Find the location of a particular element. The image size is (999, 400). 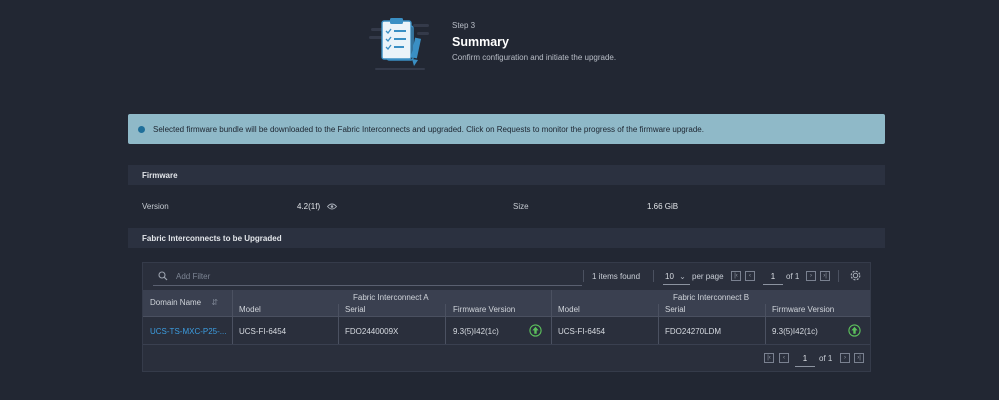

b-model-cell: UCS-FI-6454 is located at coordinates (582, 331).